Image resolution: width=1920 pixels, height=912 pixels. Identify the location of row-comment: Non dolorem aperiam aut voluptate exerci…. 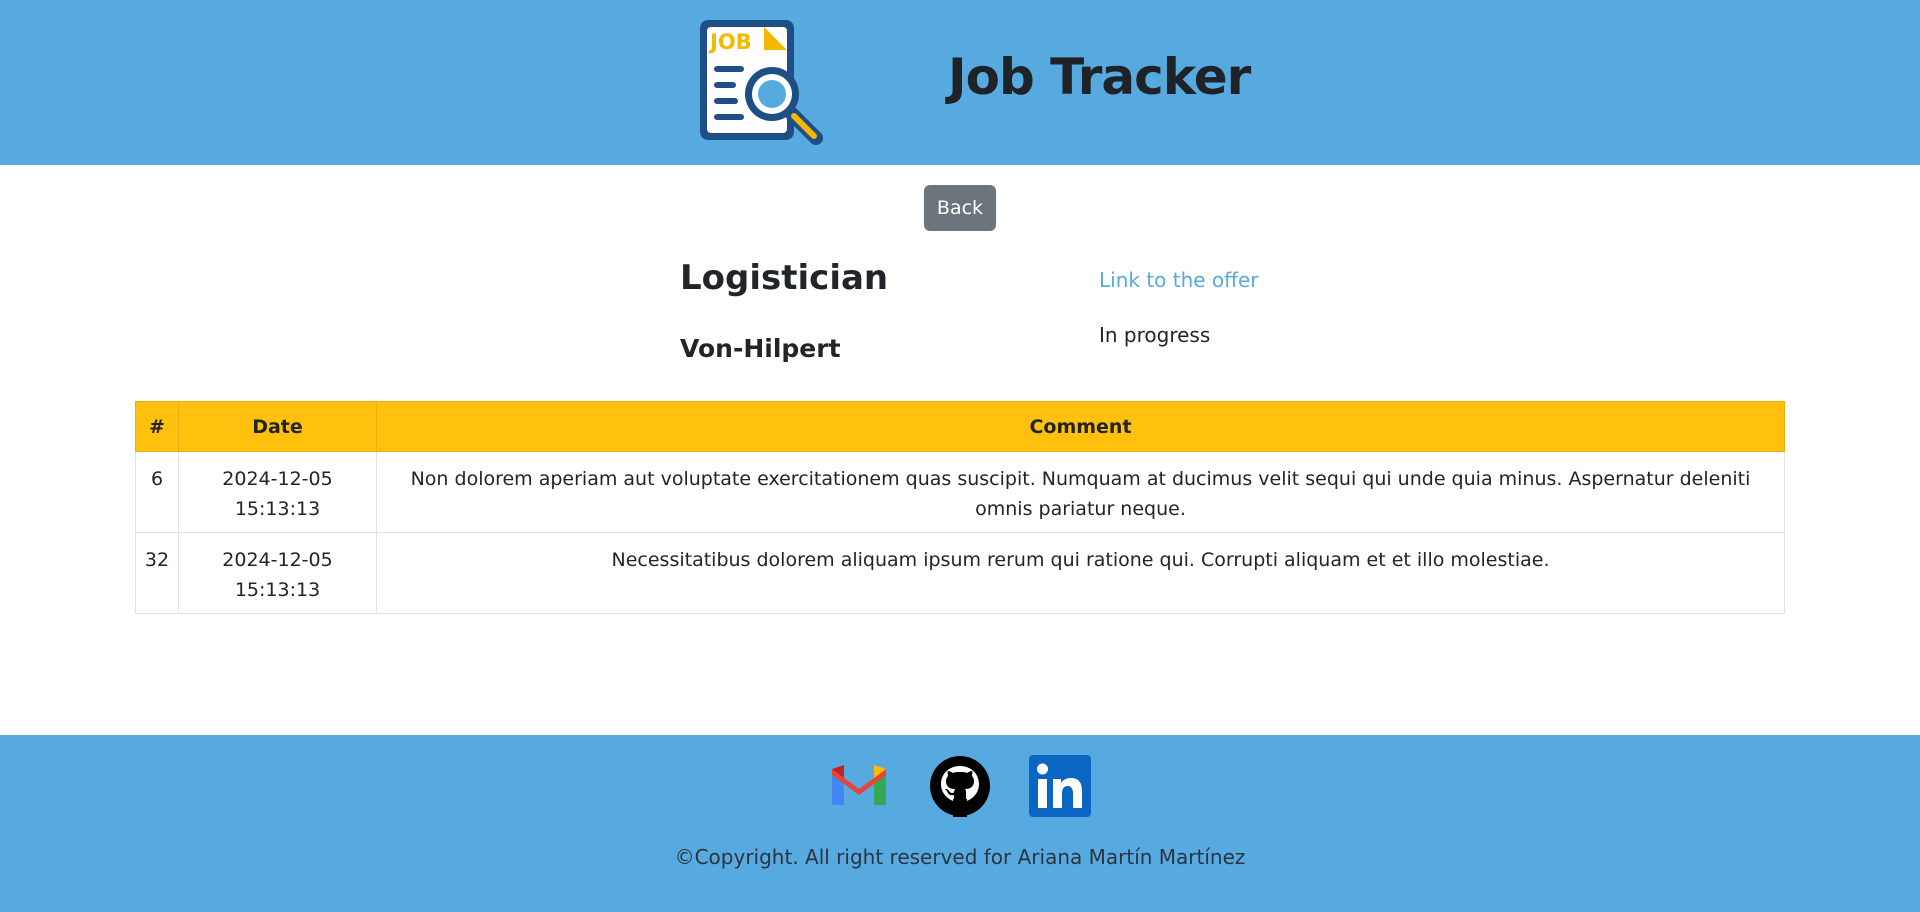
(1080, 492).